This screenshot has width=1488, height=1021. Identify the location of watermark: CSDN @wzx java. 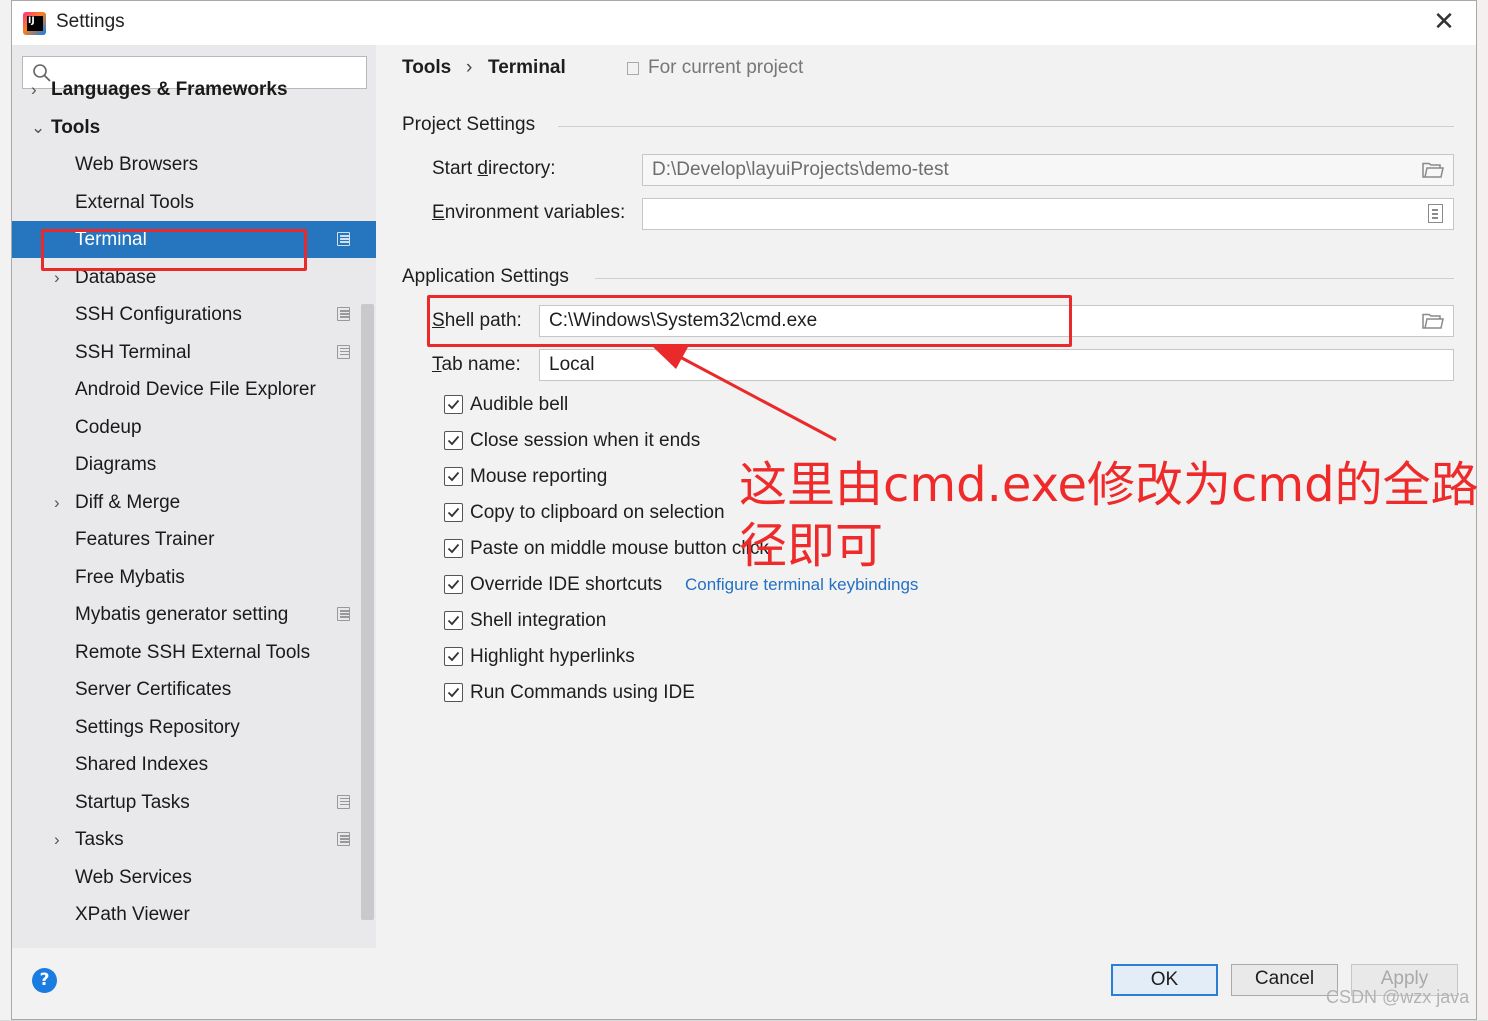
(1398, 997).